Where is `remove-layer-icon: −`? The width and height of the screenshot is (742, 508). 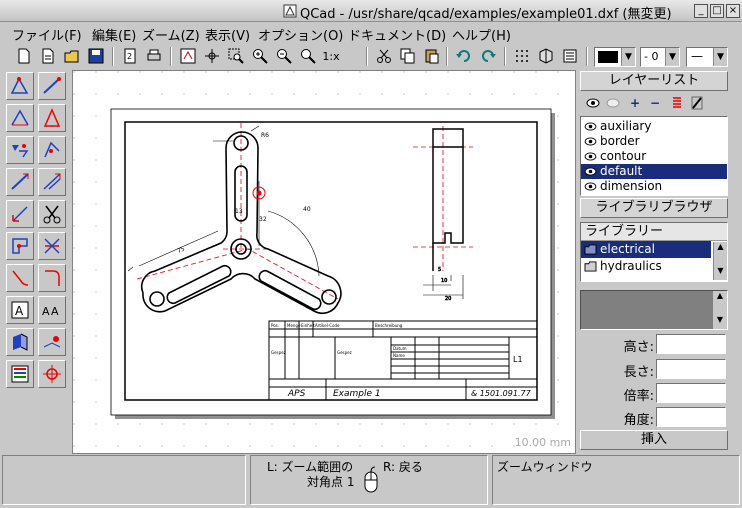
remove-layer-icon: − is located at coordinates (655, 103).